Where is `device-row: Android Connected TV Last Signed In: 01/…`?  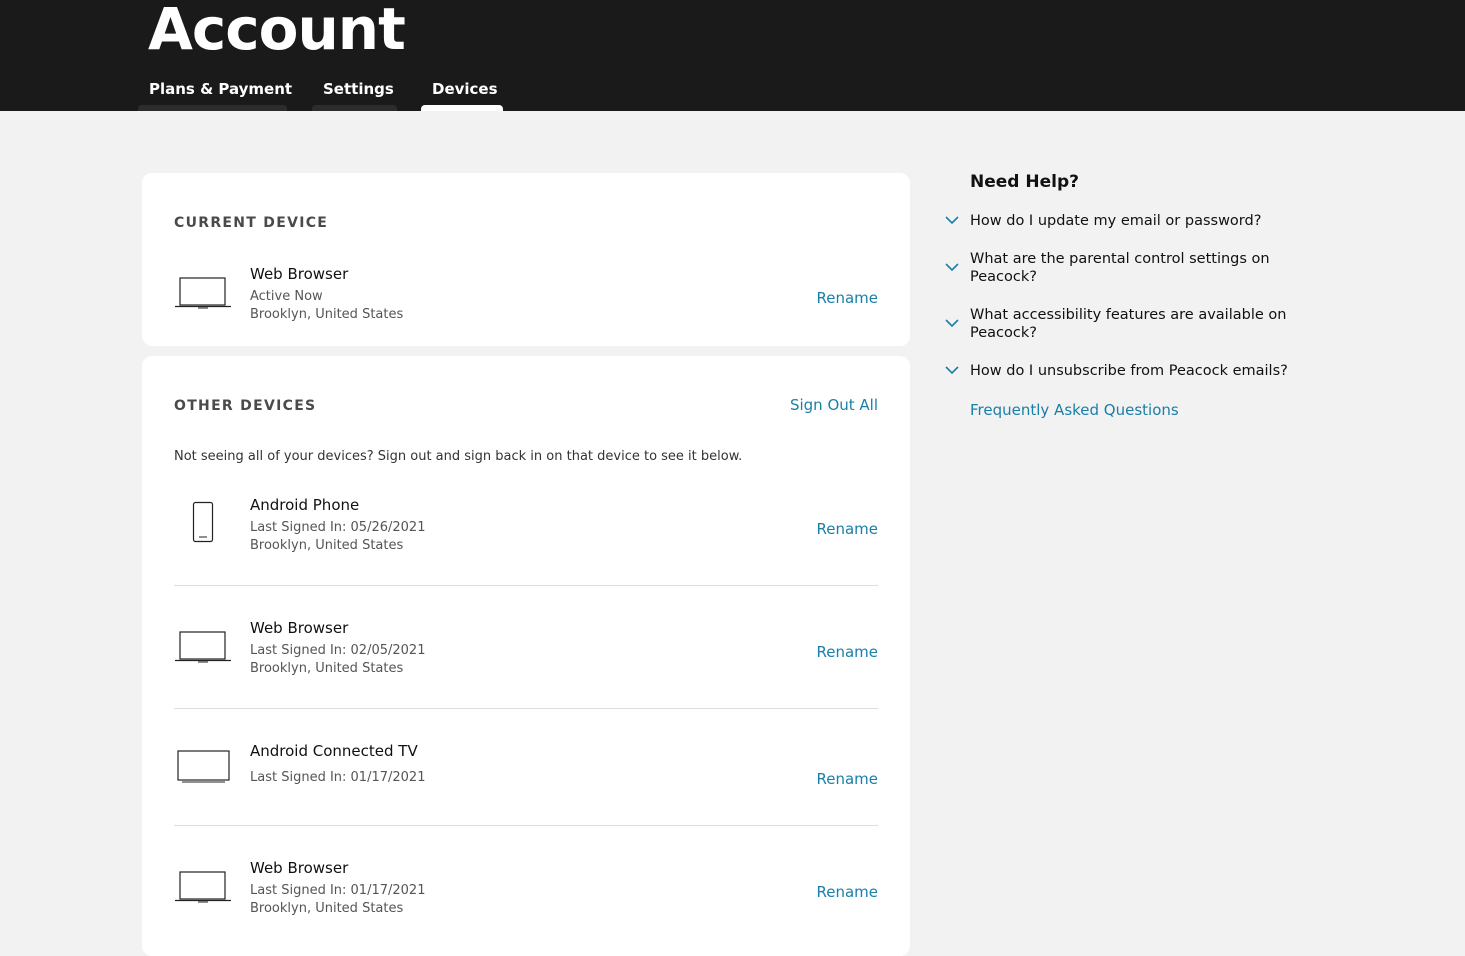 device-row: Android Connected TV Last Signed In: 01/… is located at coordinates (526, 767).